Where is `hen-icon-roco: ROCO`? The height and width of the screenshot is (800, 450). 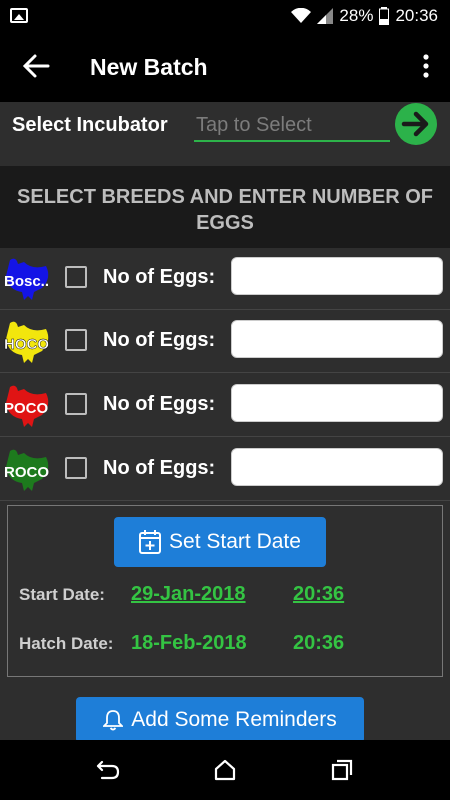 hen-icon-roco: ROCO is located at coordinates (26, 470).